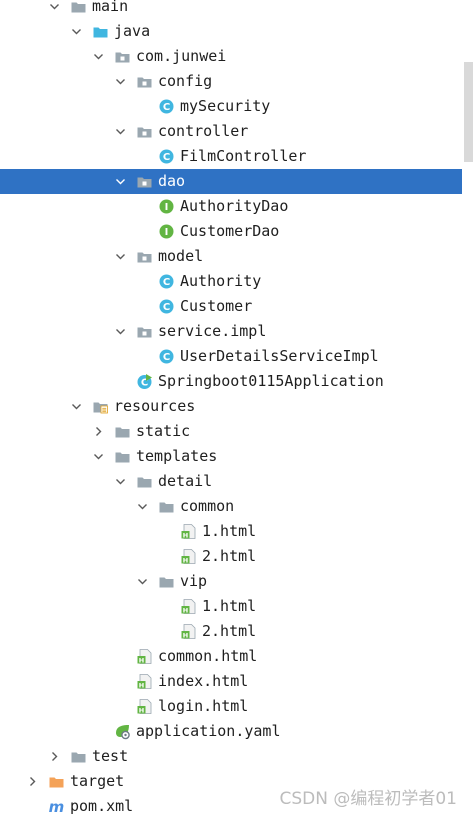 The width and height of the screenshot is (473, 819). Describe the element at coordinates (102, 806) in the screenshot. I see `tree-node-label: pom.xml` at that location.